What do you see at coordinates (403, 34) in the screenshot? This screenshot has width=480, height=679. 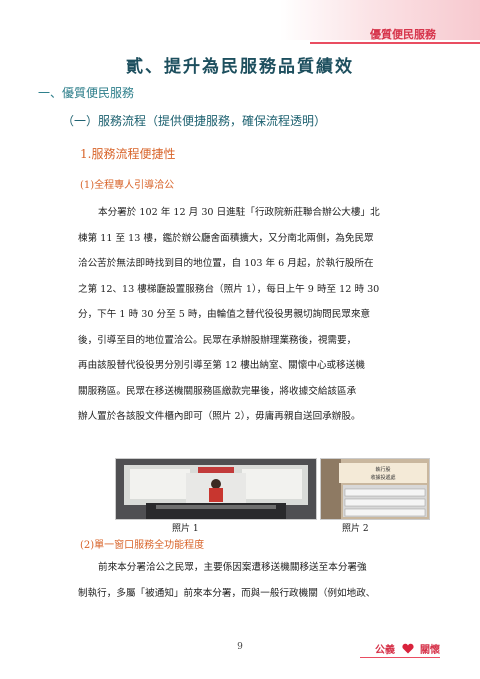 I see `header-section-label: 優質便民服務` at bounding box center [403, 34].